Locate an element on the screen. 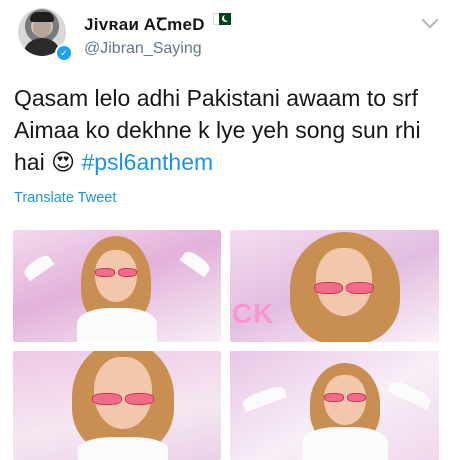 The image size is (450, 460). photo-overlay-text: CK is located at coordinates (253, 313).